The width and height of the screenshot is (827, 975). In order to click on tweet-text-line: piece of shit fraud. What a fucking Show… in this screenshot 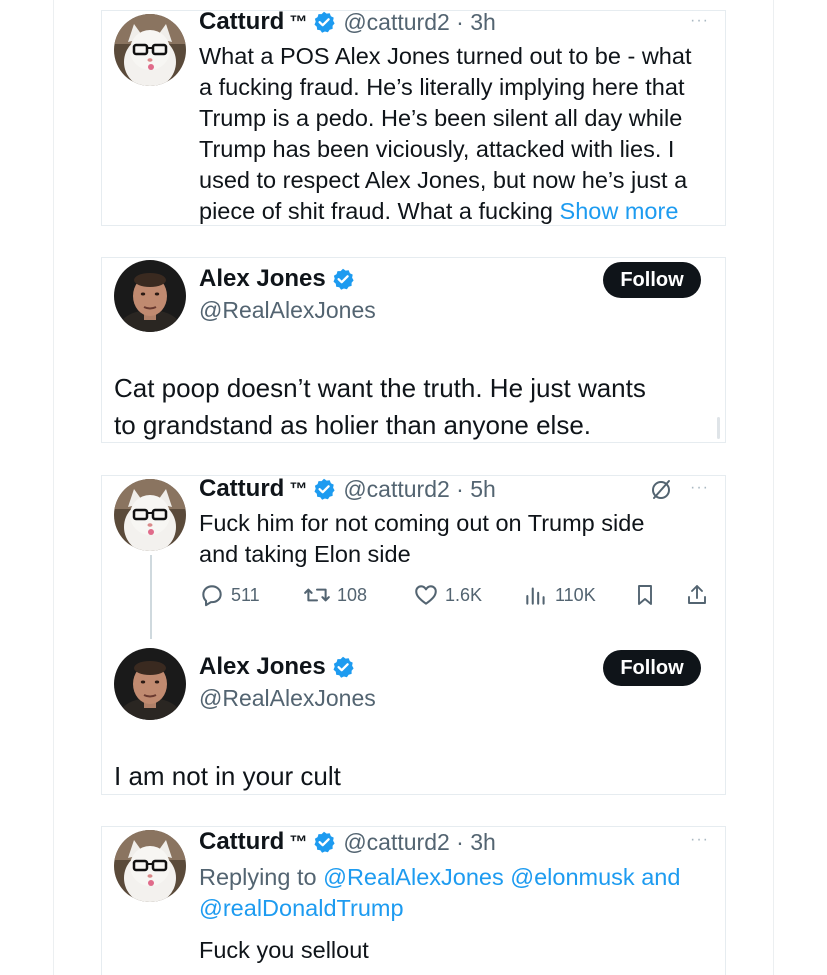, I will do `click(459, 211)`.